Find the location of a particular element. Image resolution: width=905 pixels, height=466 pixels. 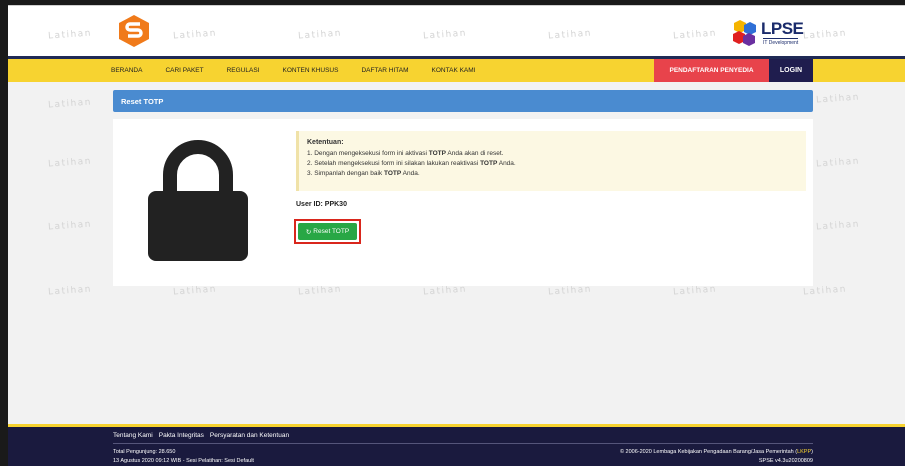

reset-button-highlight: ↻ Reset TOTP is located at coordinates (327, 231).